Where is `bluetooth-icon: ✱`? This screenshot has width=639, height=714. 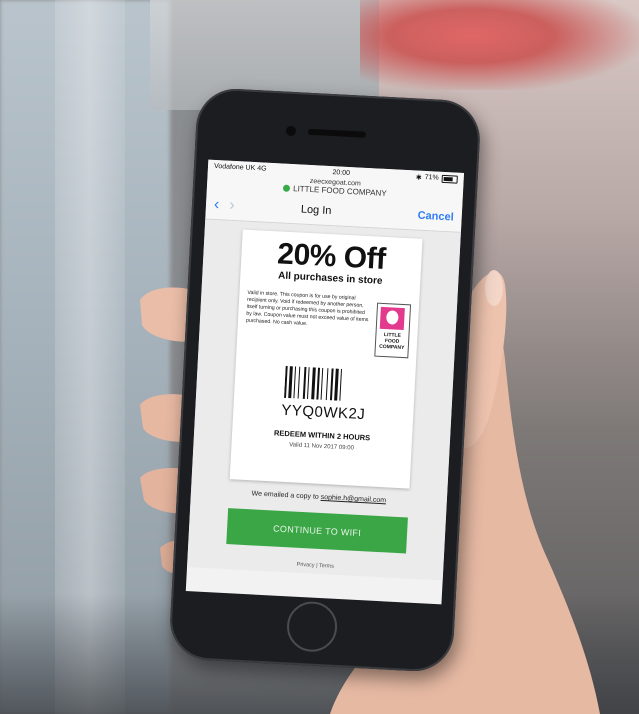 bluetooth-icon: ✱ is located at coordinates (418, 177).